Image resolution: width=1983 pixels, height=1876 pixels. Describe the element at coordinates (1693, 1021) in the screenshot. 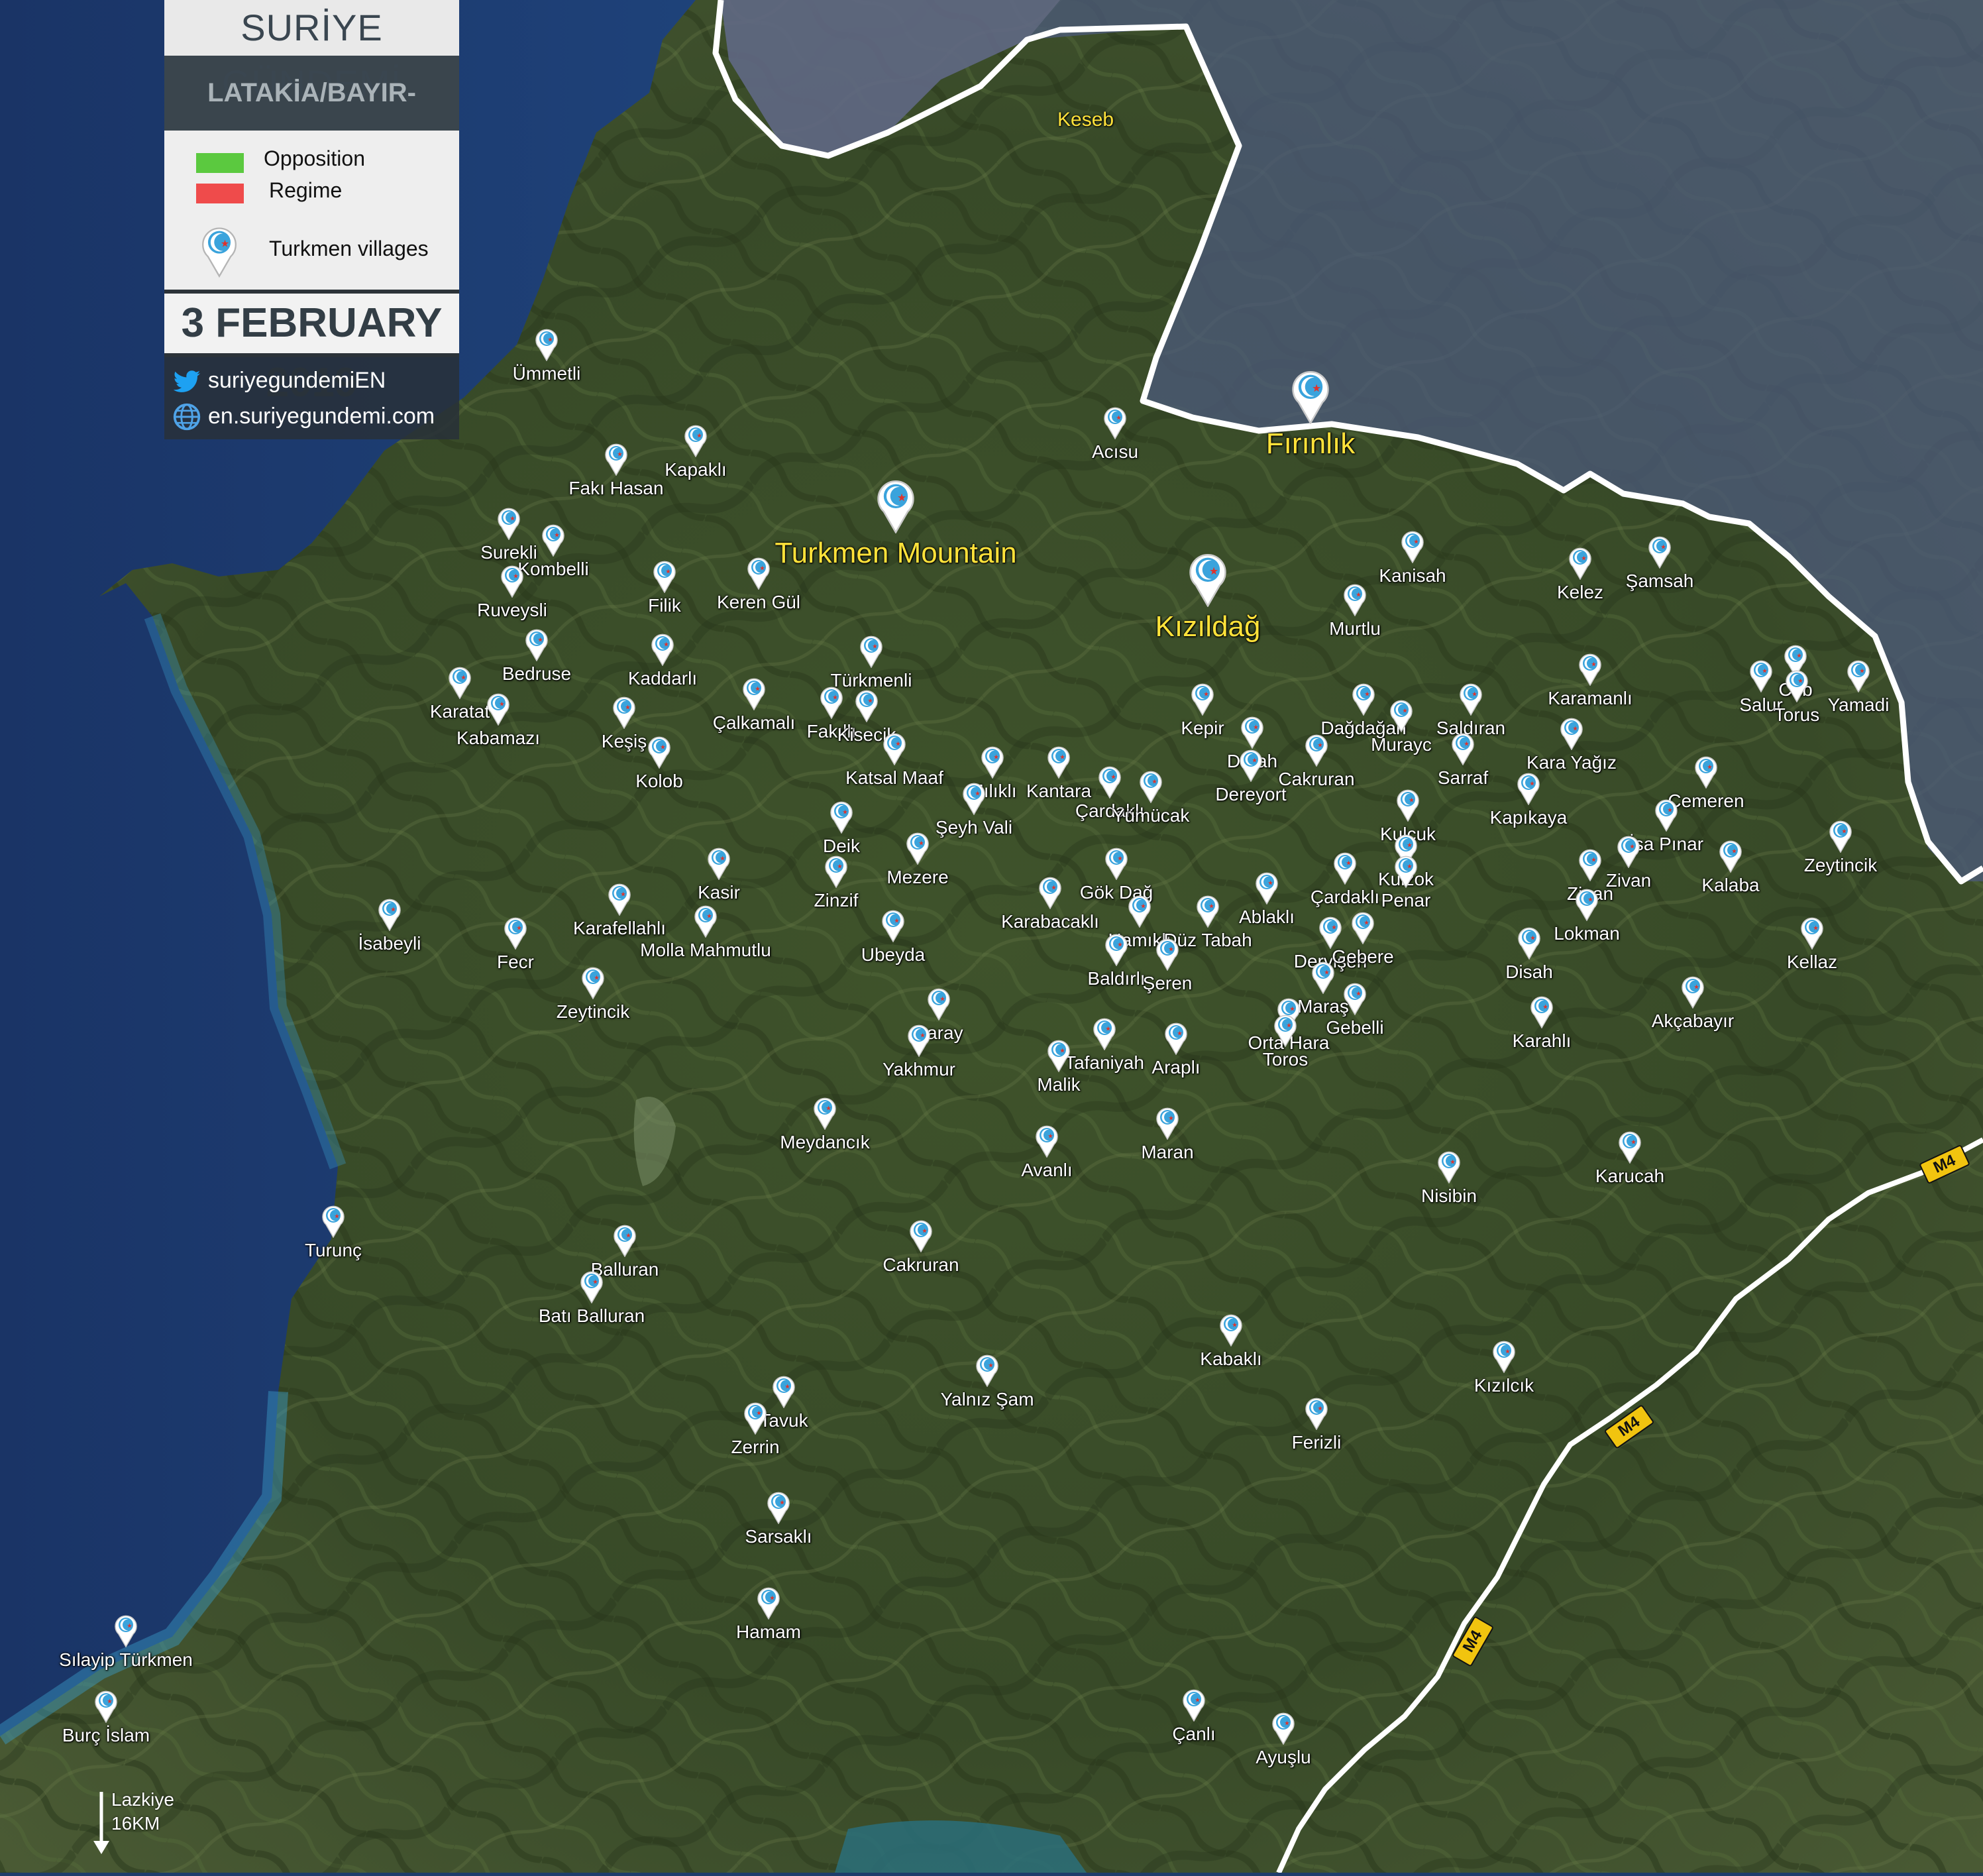

I see `village-label: Akçabayır` at that location.